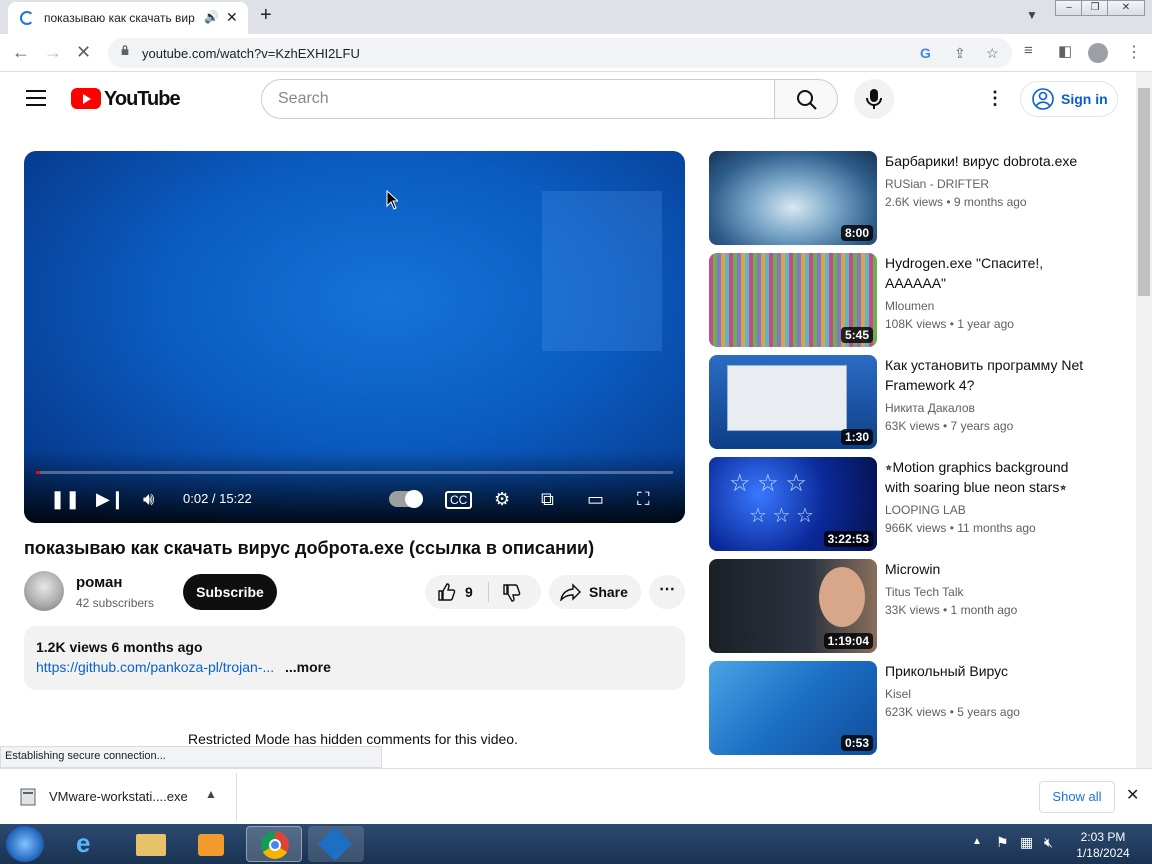 The width and height of the screenshot is (1152, 864). What do you see at coordinates (1077, 797) in the screenshot?
I see `show-all-downloads-button: Show all` at bounding box center [1077, 797].